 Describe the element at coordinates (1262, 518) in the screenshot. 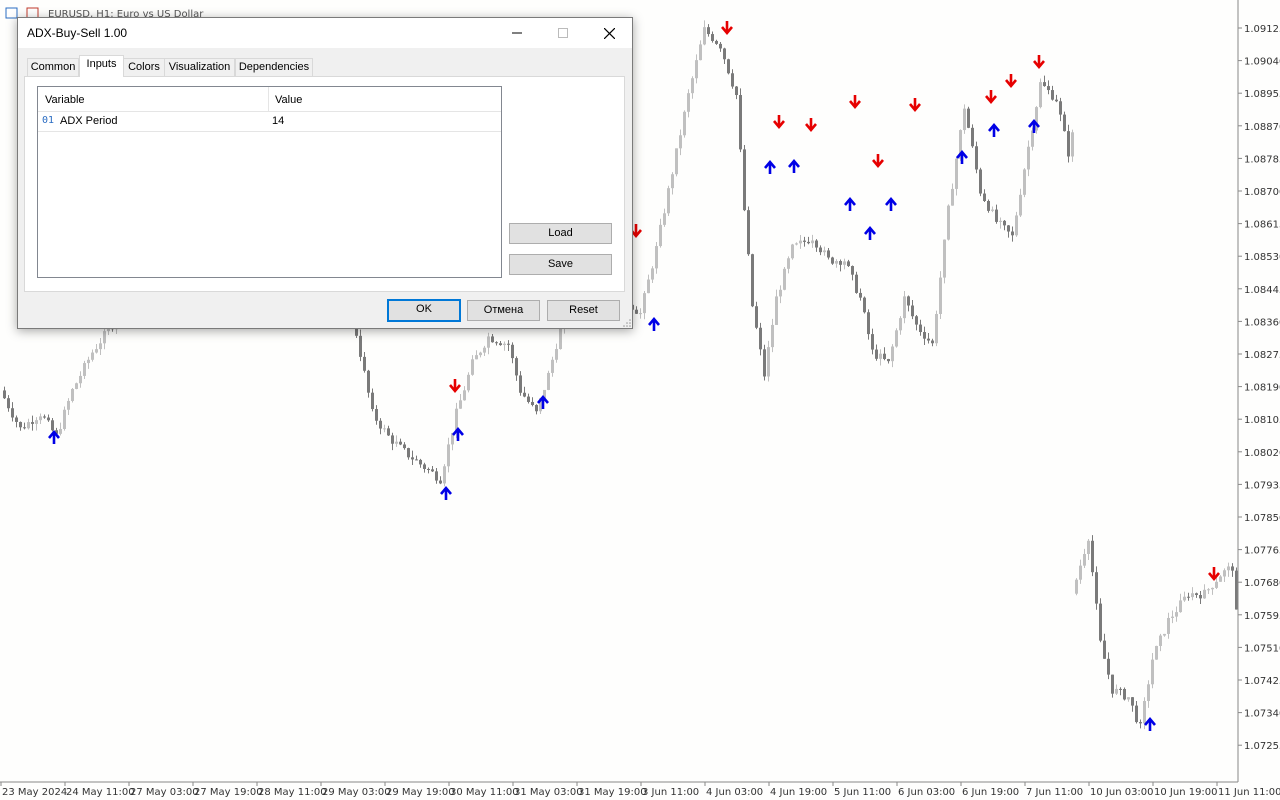

I see `price-label: 1.07850` at that location.